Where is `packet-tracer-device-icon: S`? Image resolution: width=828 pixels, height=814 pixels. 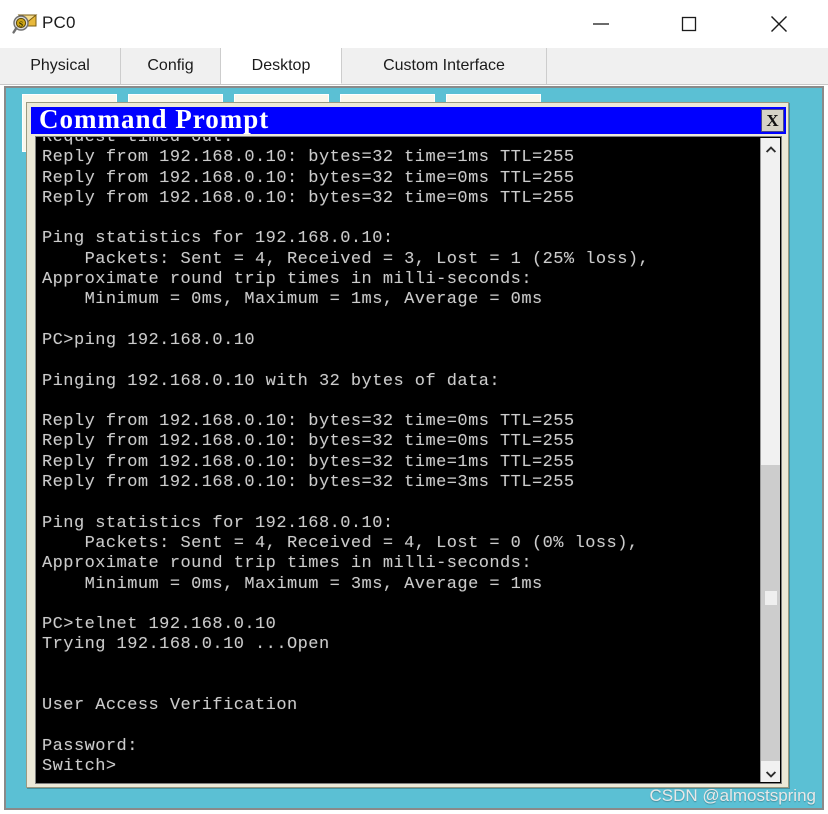 packet-tracer-device-icon: S is located at coordinates (25, 23).